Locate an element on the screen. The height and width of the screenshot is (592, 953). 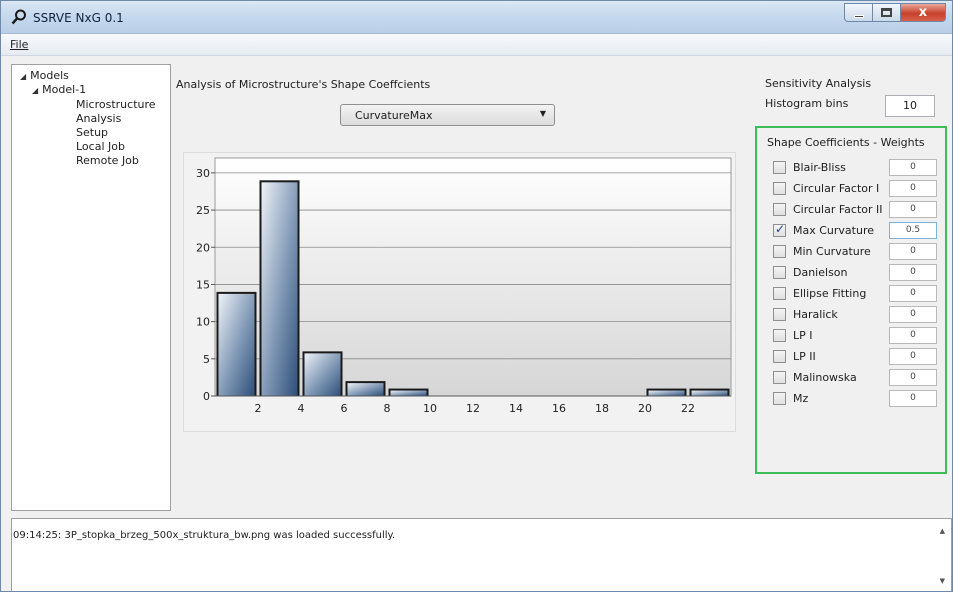
tree-item-setup: Setup is located at coordinates (92, 132).